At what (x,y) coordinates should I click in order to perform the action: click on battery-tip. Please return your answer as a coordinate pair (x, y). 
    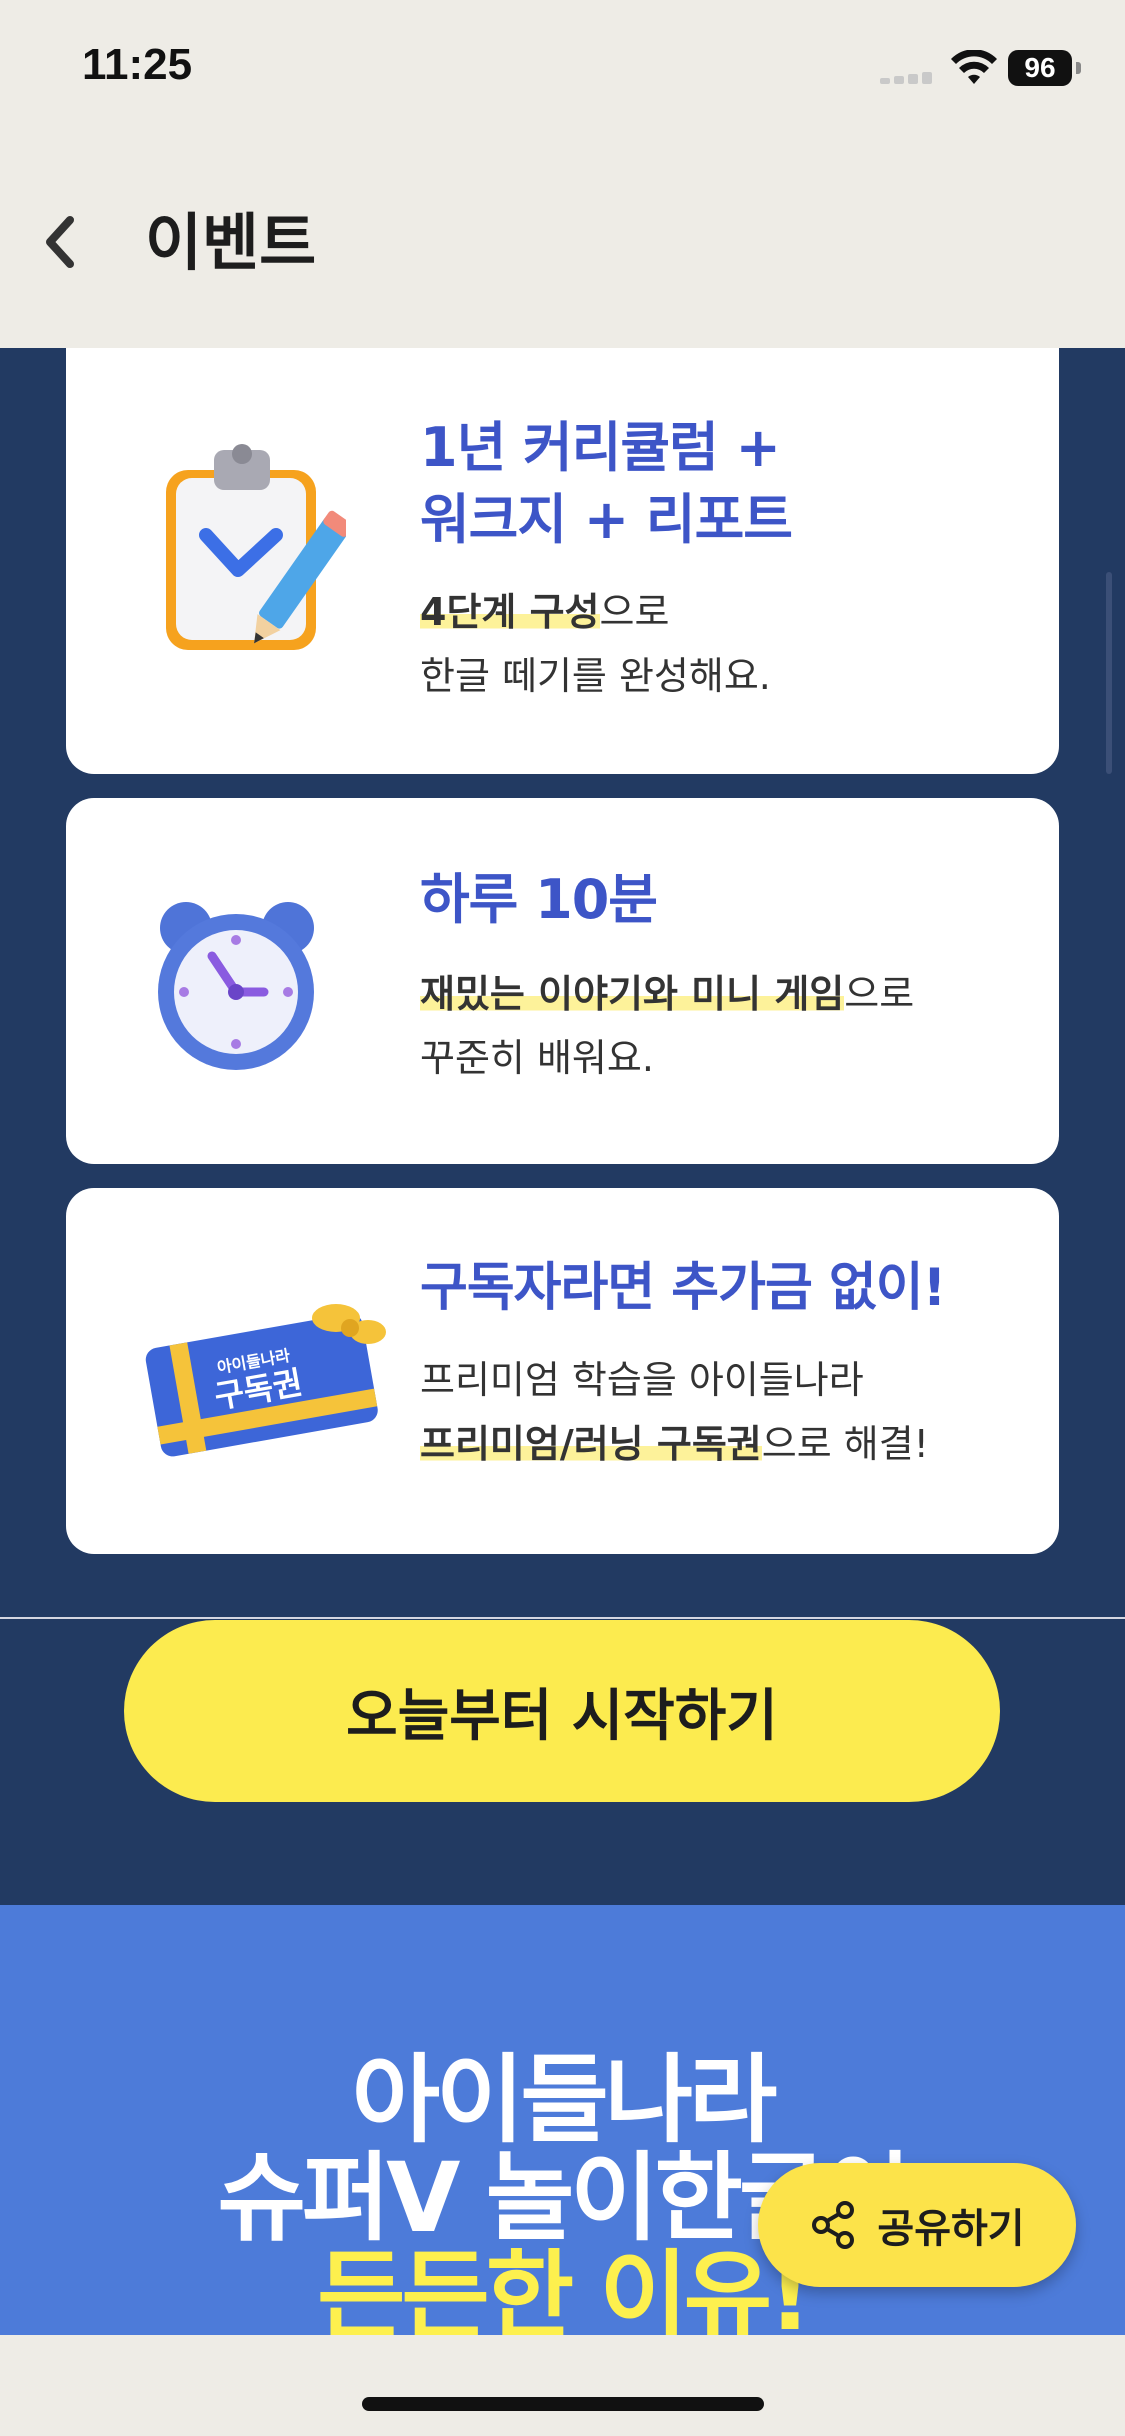
    Looking at the image, I should click on (1078, 68).